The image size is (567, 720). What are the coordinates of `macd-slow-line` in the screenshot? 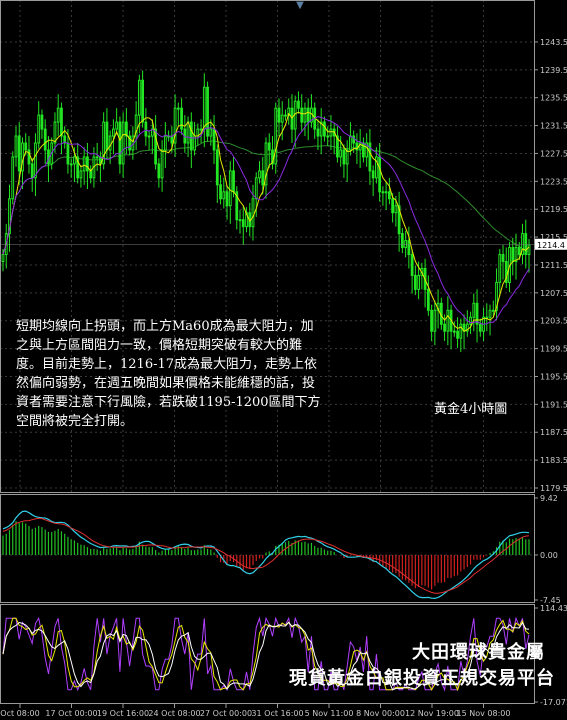 It's located at (266, 555).